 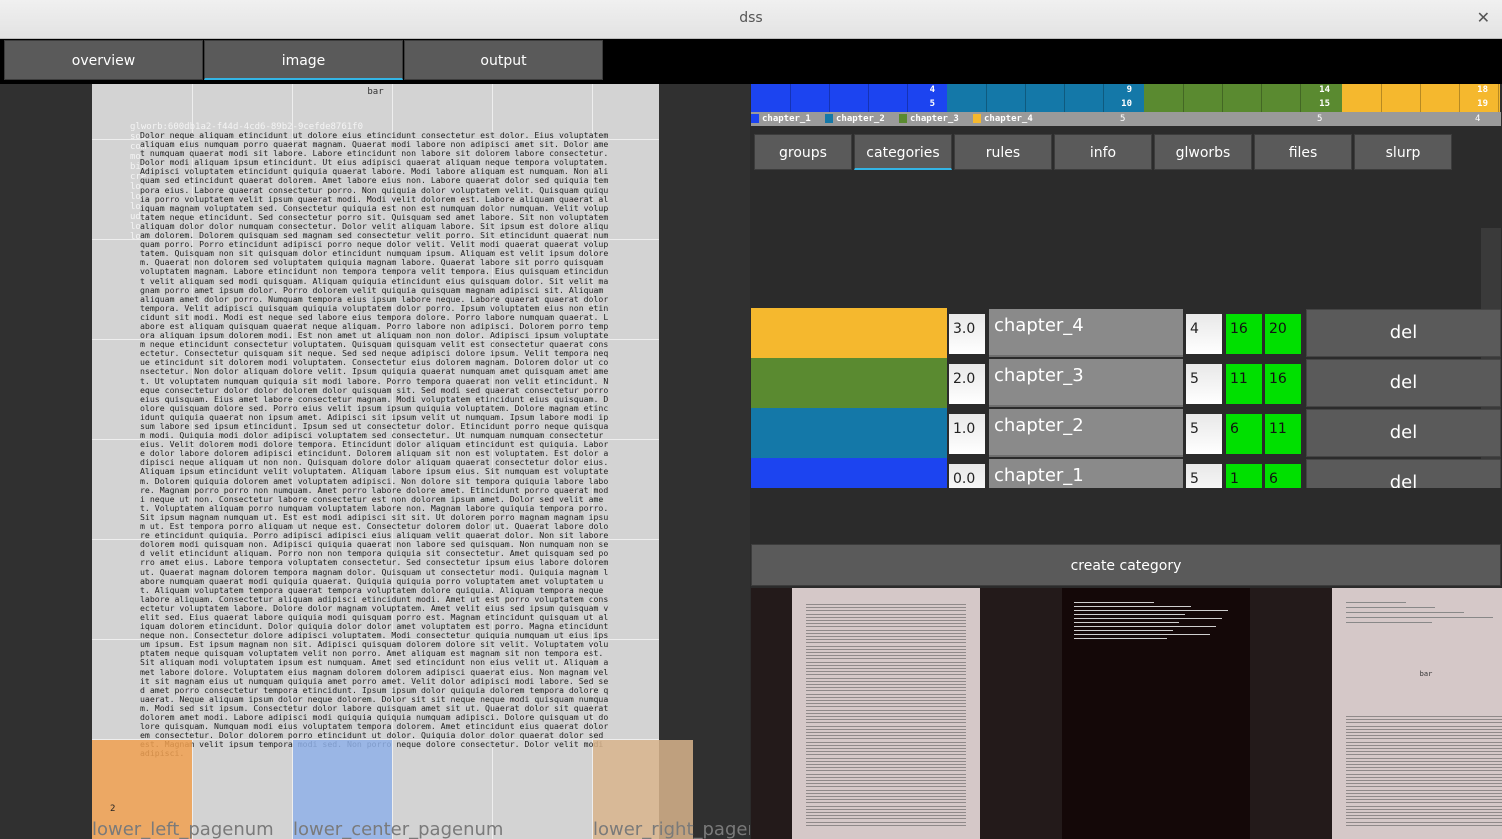 I want to click on strip-segment-chapter_3: 14 15, so click(x=1243, y=98).